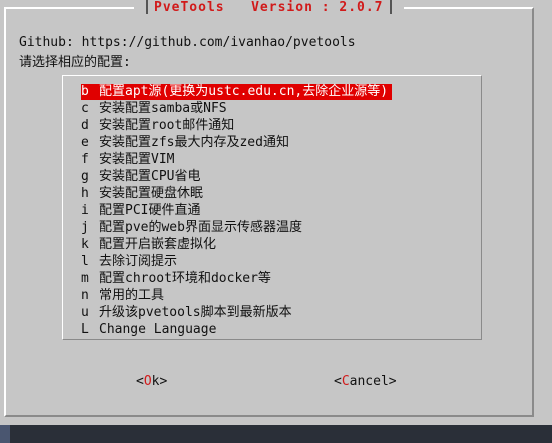 This screenshot has width=552, height=443. Describe the element at coordinates (390, 7) in the screenshot. I see `title-separator-right` at that location.